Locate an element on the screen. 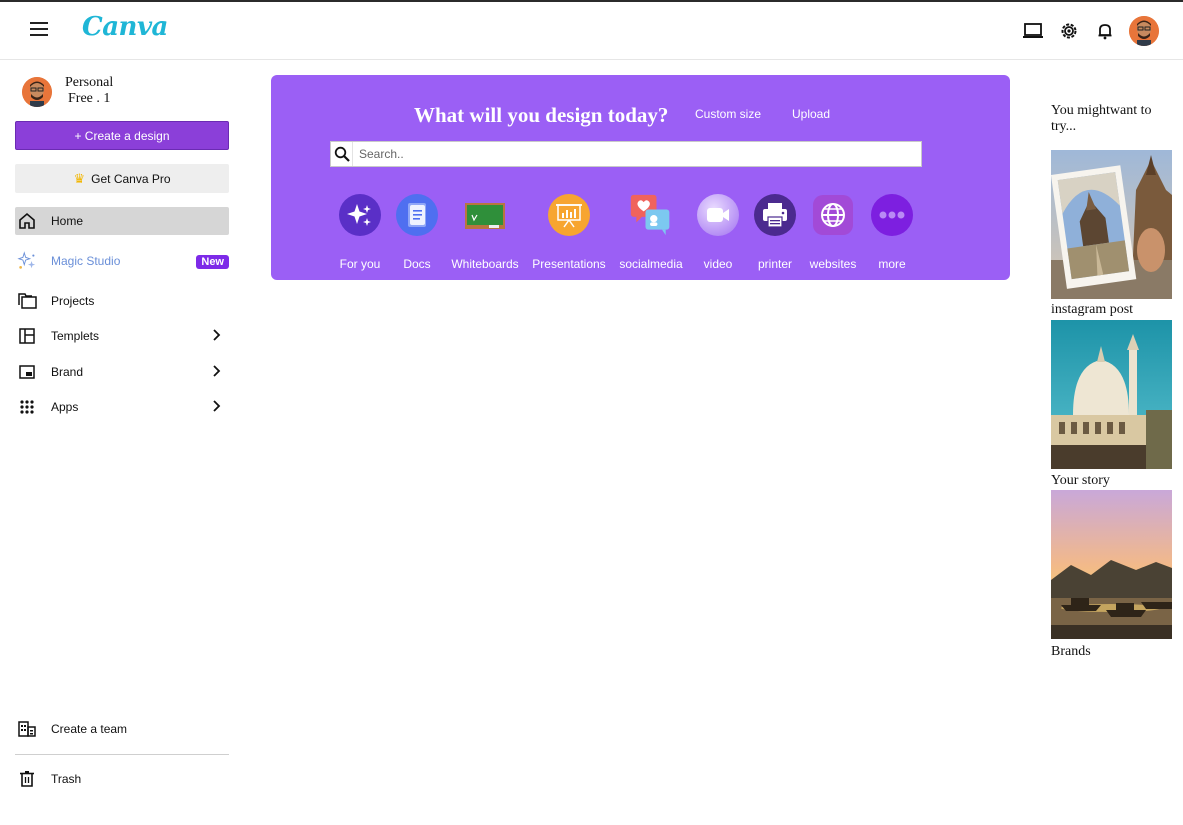 This screenshot has height=825, width=1183. sidebar-item-apps: Apps is located at coordinates (122, 407).